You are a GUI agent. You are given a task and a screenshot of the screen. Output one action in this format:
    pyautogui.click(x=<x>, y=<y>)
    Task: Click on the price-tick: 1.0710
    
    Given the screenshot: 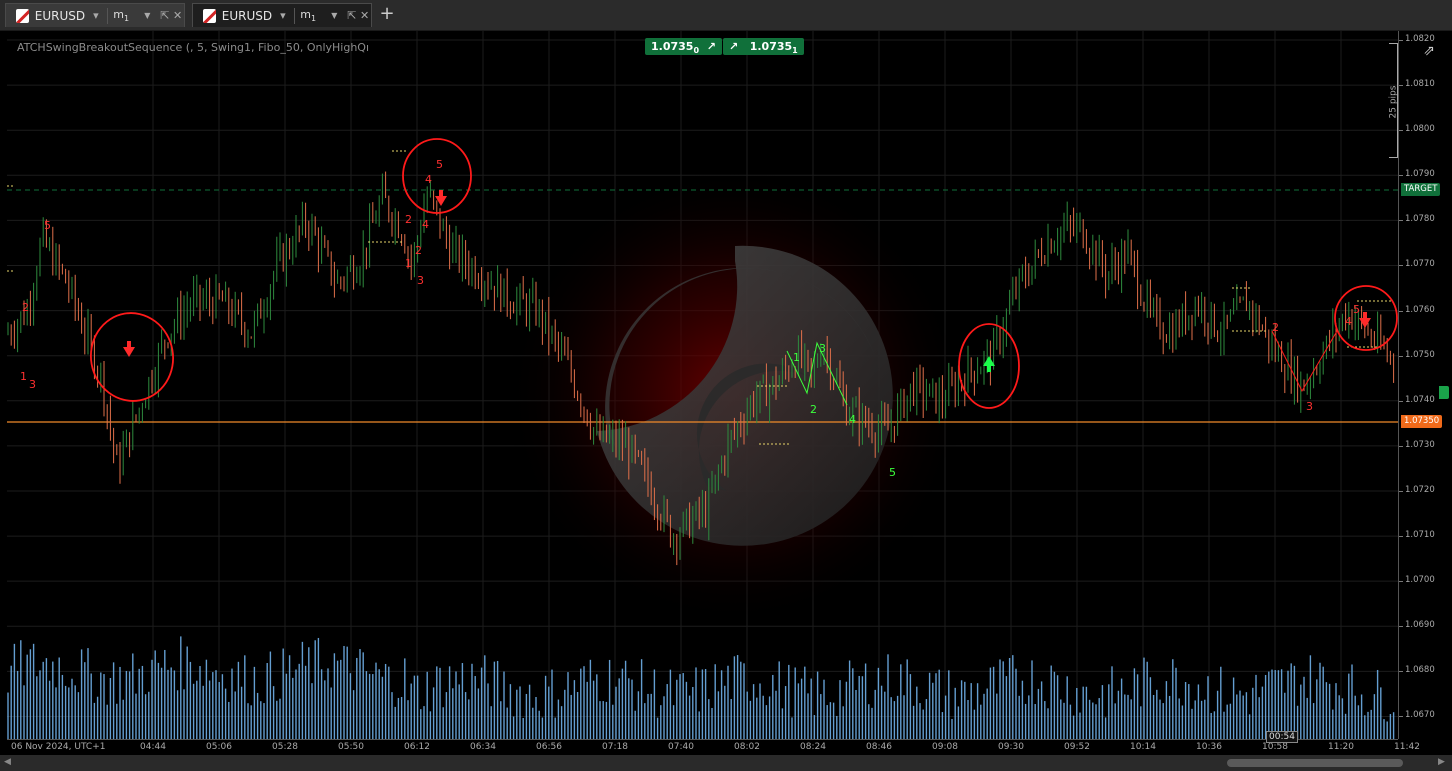 What is the action you would take?
    pyautogui.click(x=1420, y=535)
    